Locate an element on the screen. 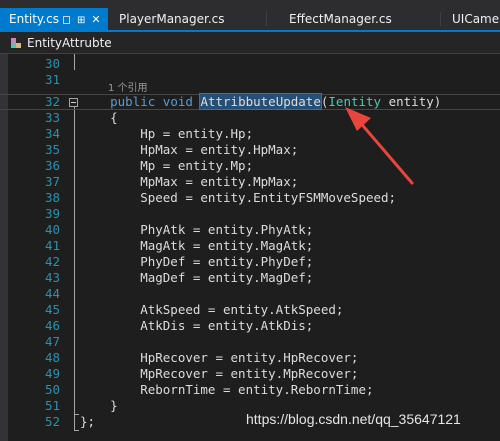 The height and width of the screenshot is (441, 500). tab-label: Entity.cs is located at coordinates (34, 19).